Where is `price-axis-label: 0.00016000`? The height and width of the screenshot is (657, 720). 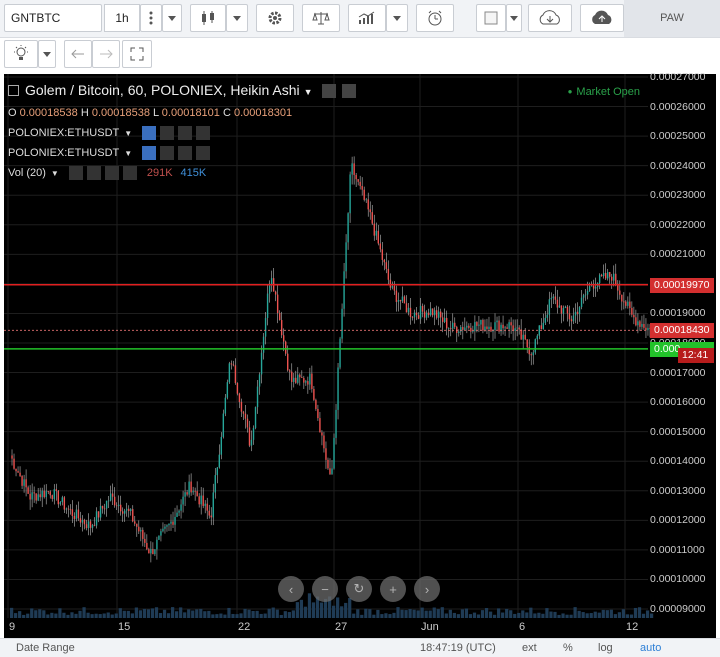 price-axis-label: 0.00016000 is located at coordinates (678, 402).